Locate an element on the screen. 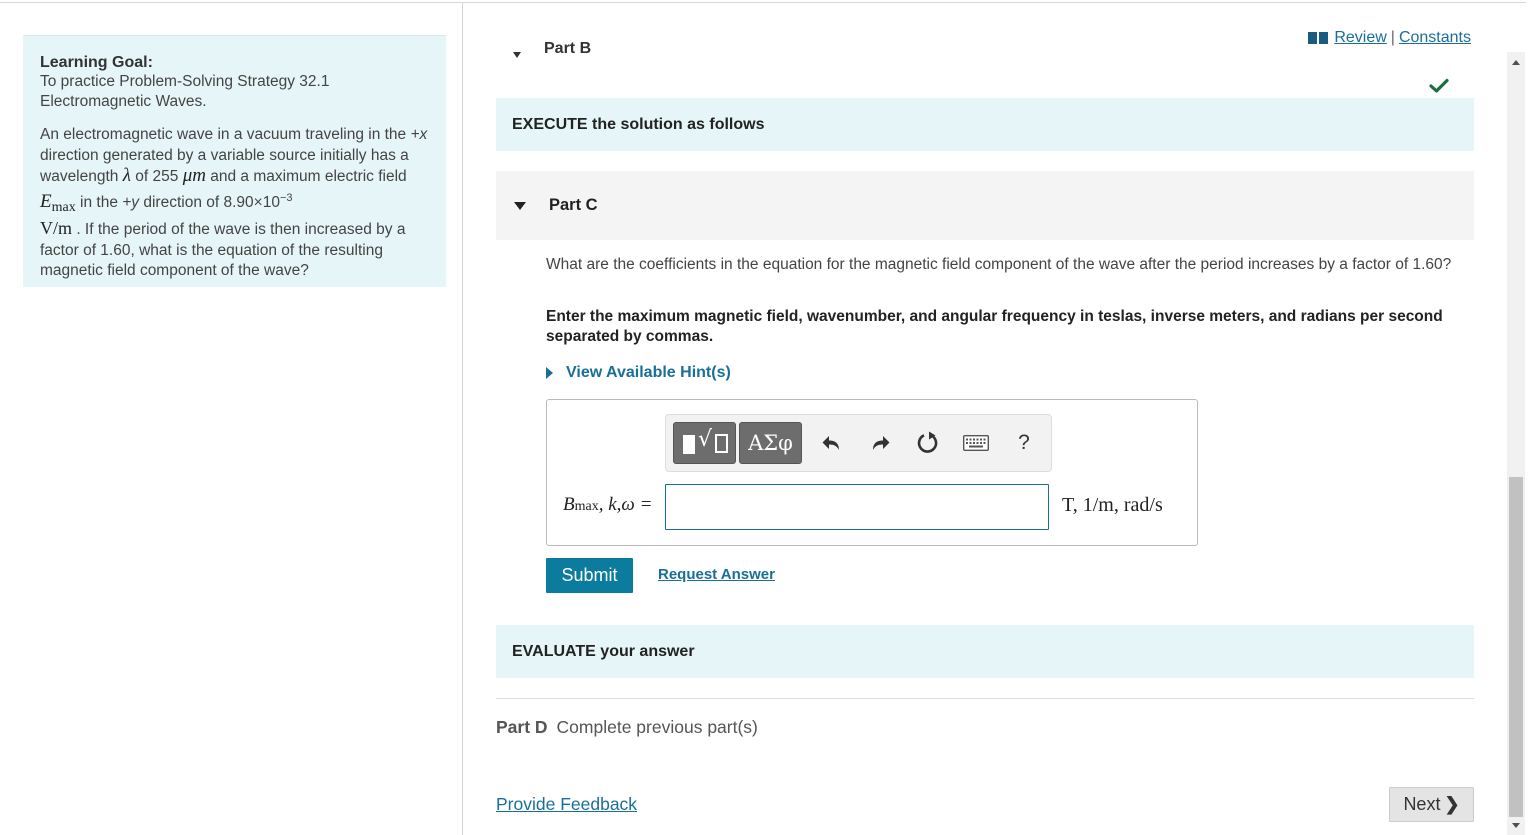 This screenshot has width=1539, height=835. review-link: Review is located at coordinates (1360, 38).